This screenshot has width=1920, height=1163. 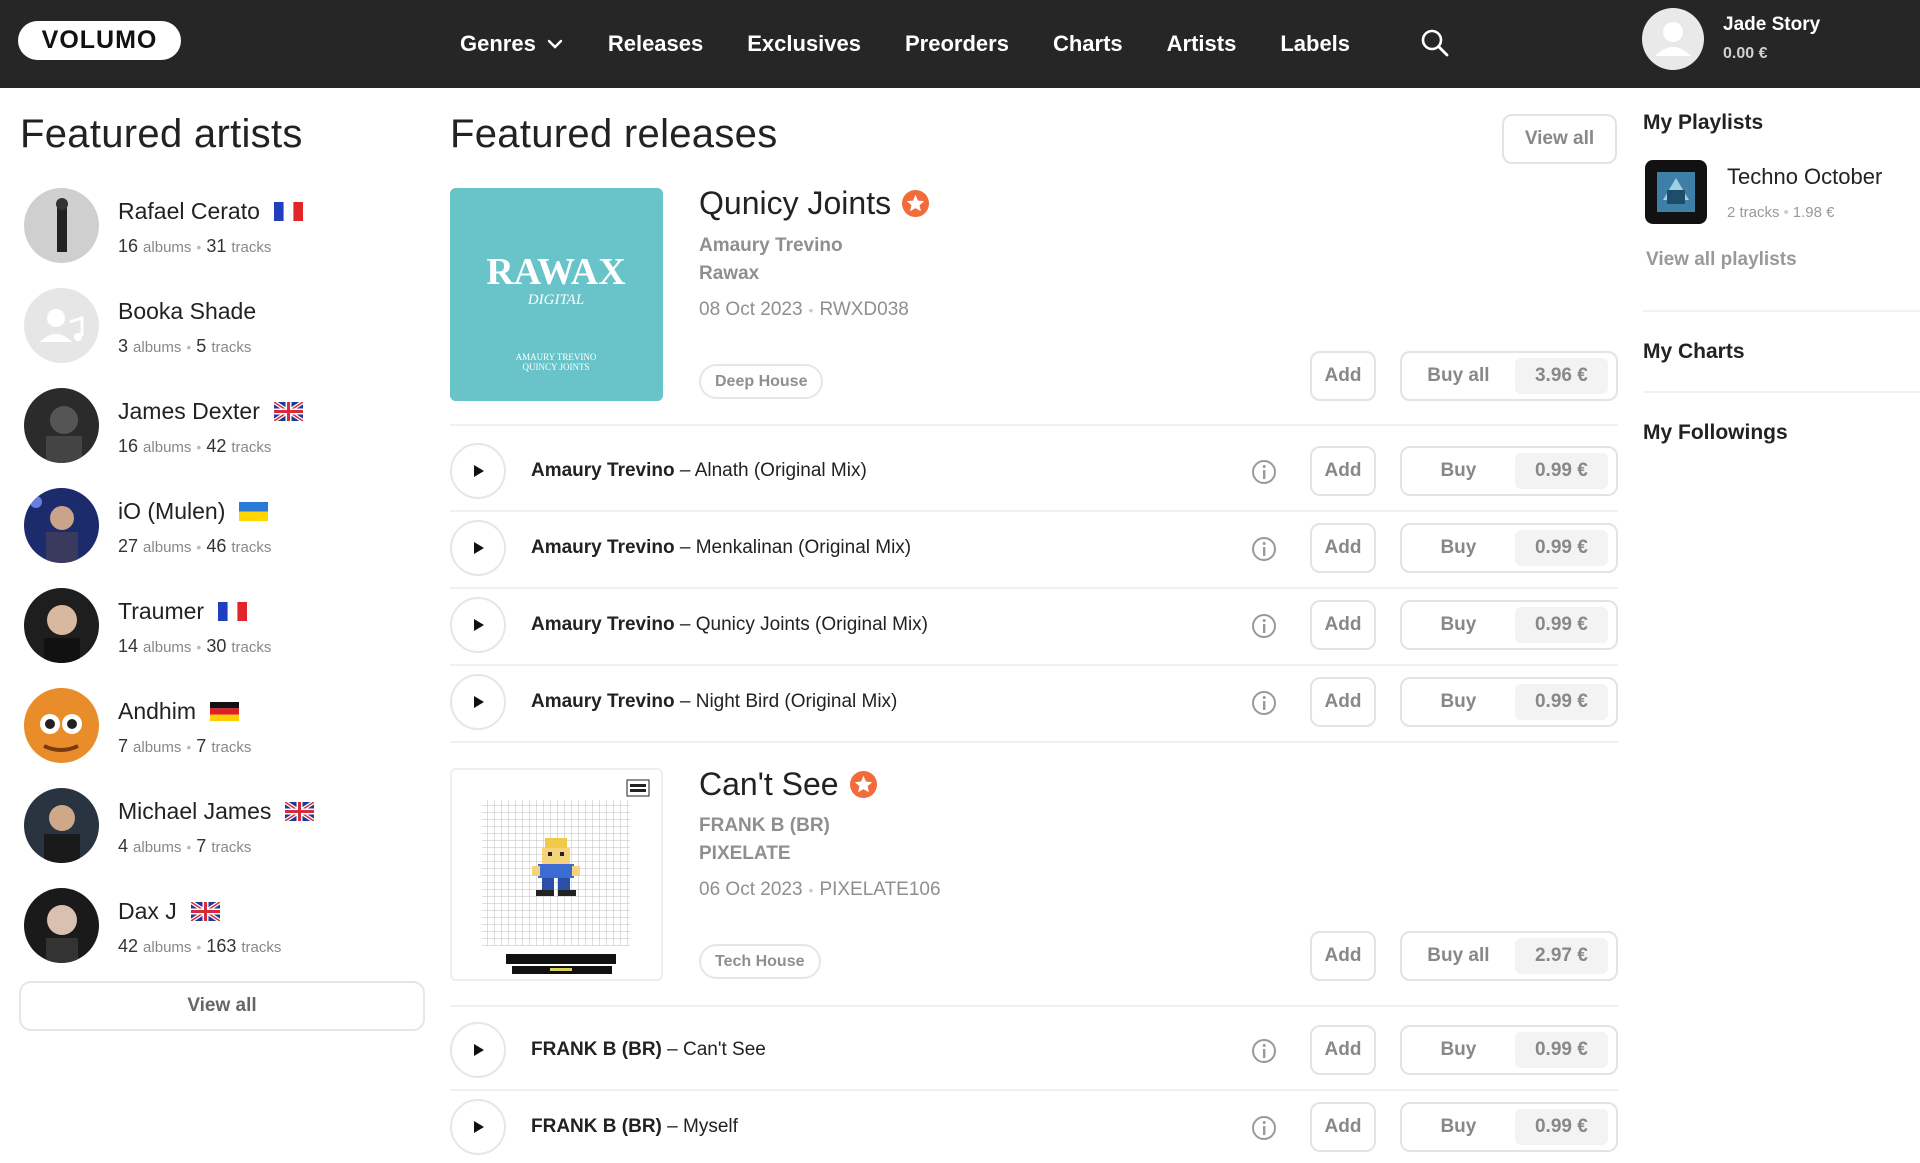 I want to click on nav-artists: Artists, so click(x=1202, y=44).